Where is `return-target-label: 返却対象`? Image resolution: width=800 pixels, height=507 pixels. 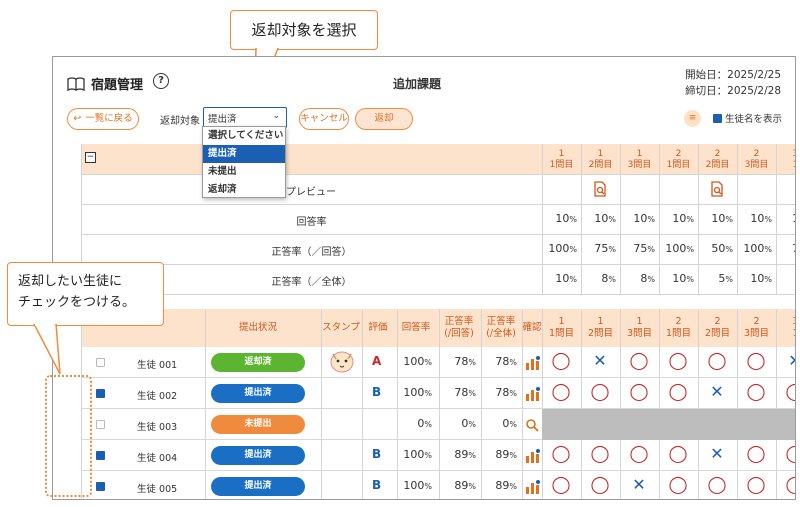 return-target-label: 返却対象 is located at coordinates (180, 121).